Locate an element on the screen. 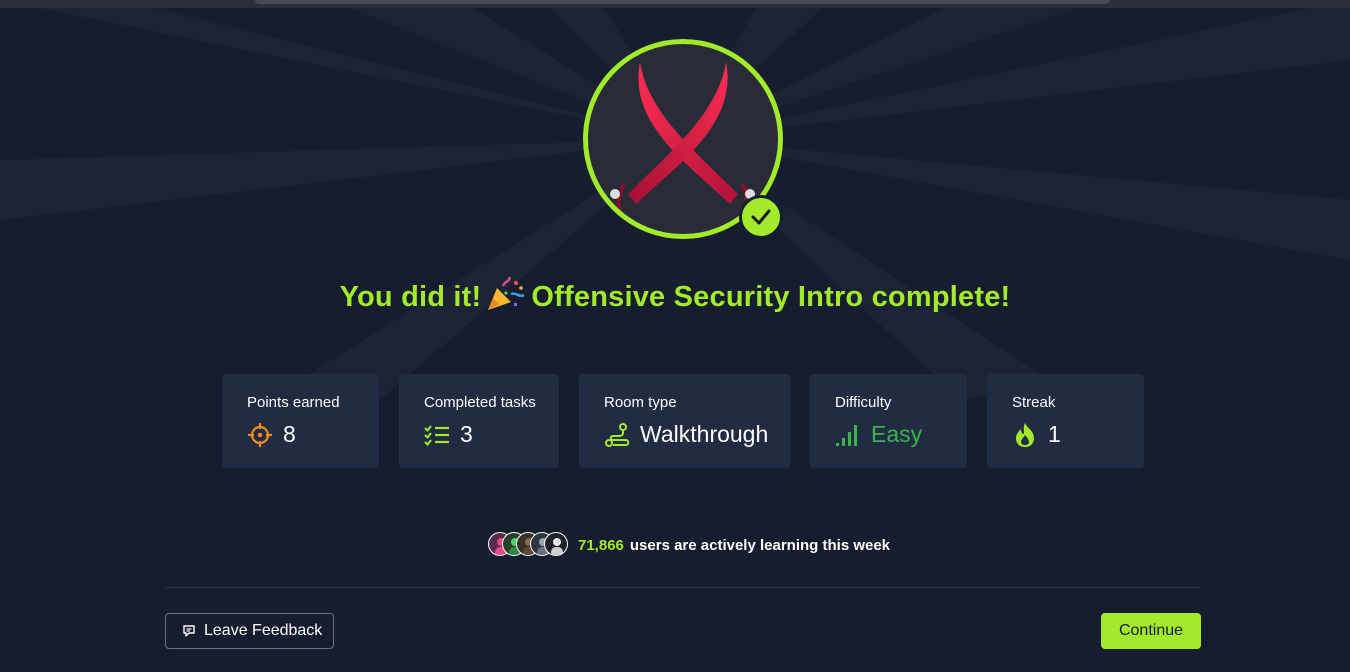  avatar is located at coordinates (556, 544).